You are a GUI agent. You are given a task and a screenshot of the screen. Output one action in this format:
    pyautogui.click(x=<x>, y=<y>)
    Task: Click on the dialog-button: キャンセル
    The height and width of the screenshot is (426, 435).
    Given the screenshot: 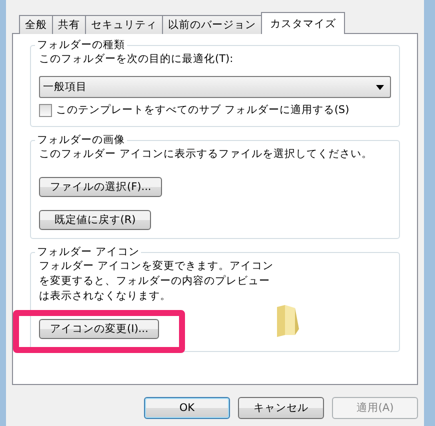 What is the action you would take?
    pyautogui.click(x=281, y=408)
    